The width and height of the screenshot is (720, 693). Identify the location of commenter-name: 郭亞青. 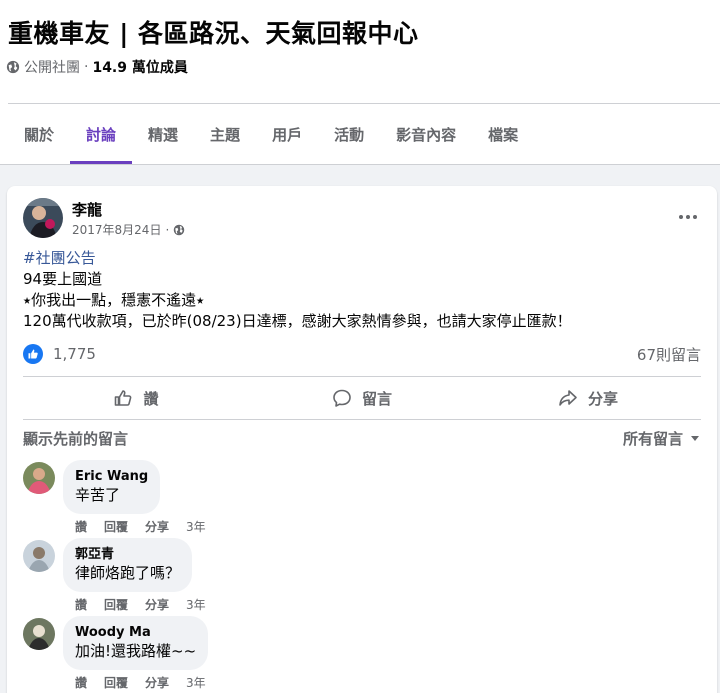
(127, 554).